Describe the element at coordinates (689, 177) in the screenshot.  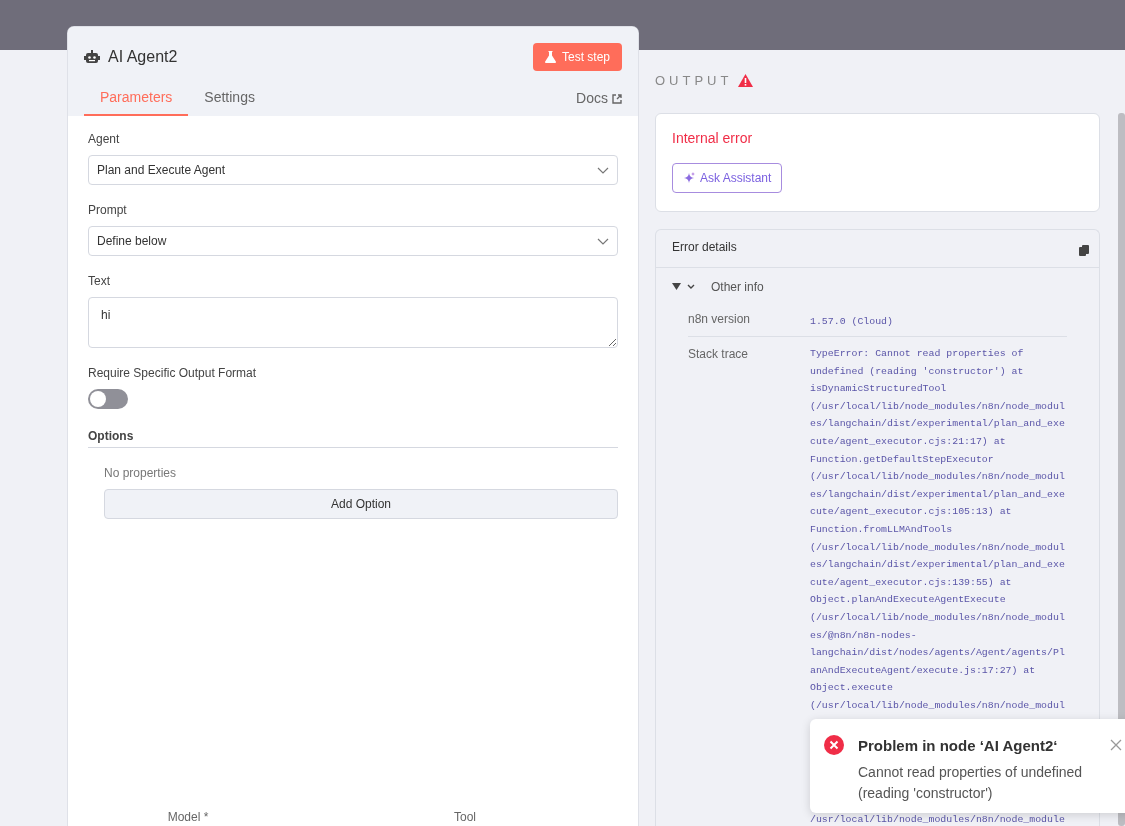
I see `sparkle-icon` at that location.